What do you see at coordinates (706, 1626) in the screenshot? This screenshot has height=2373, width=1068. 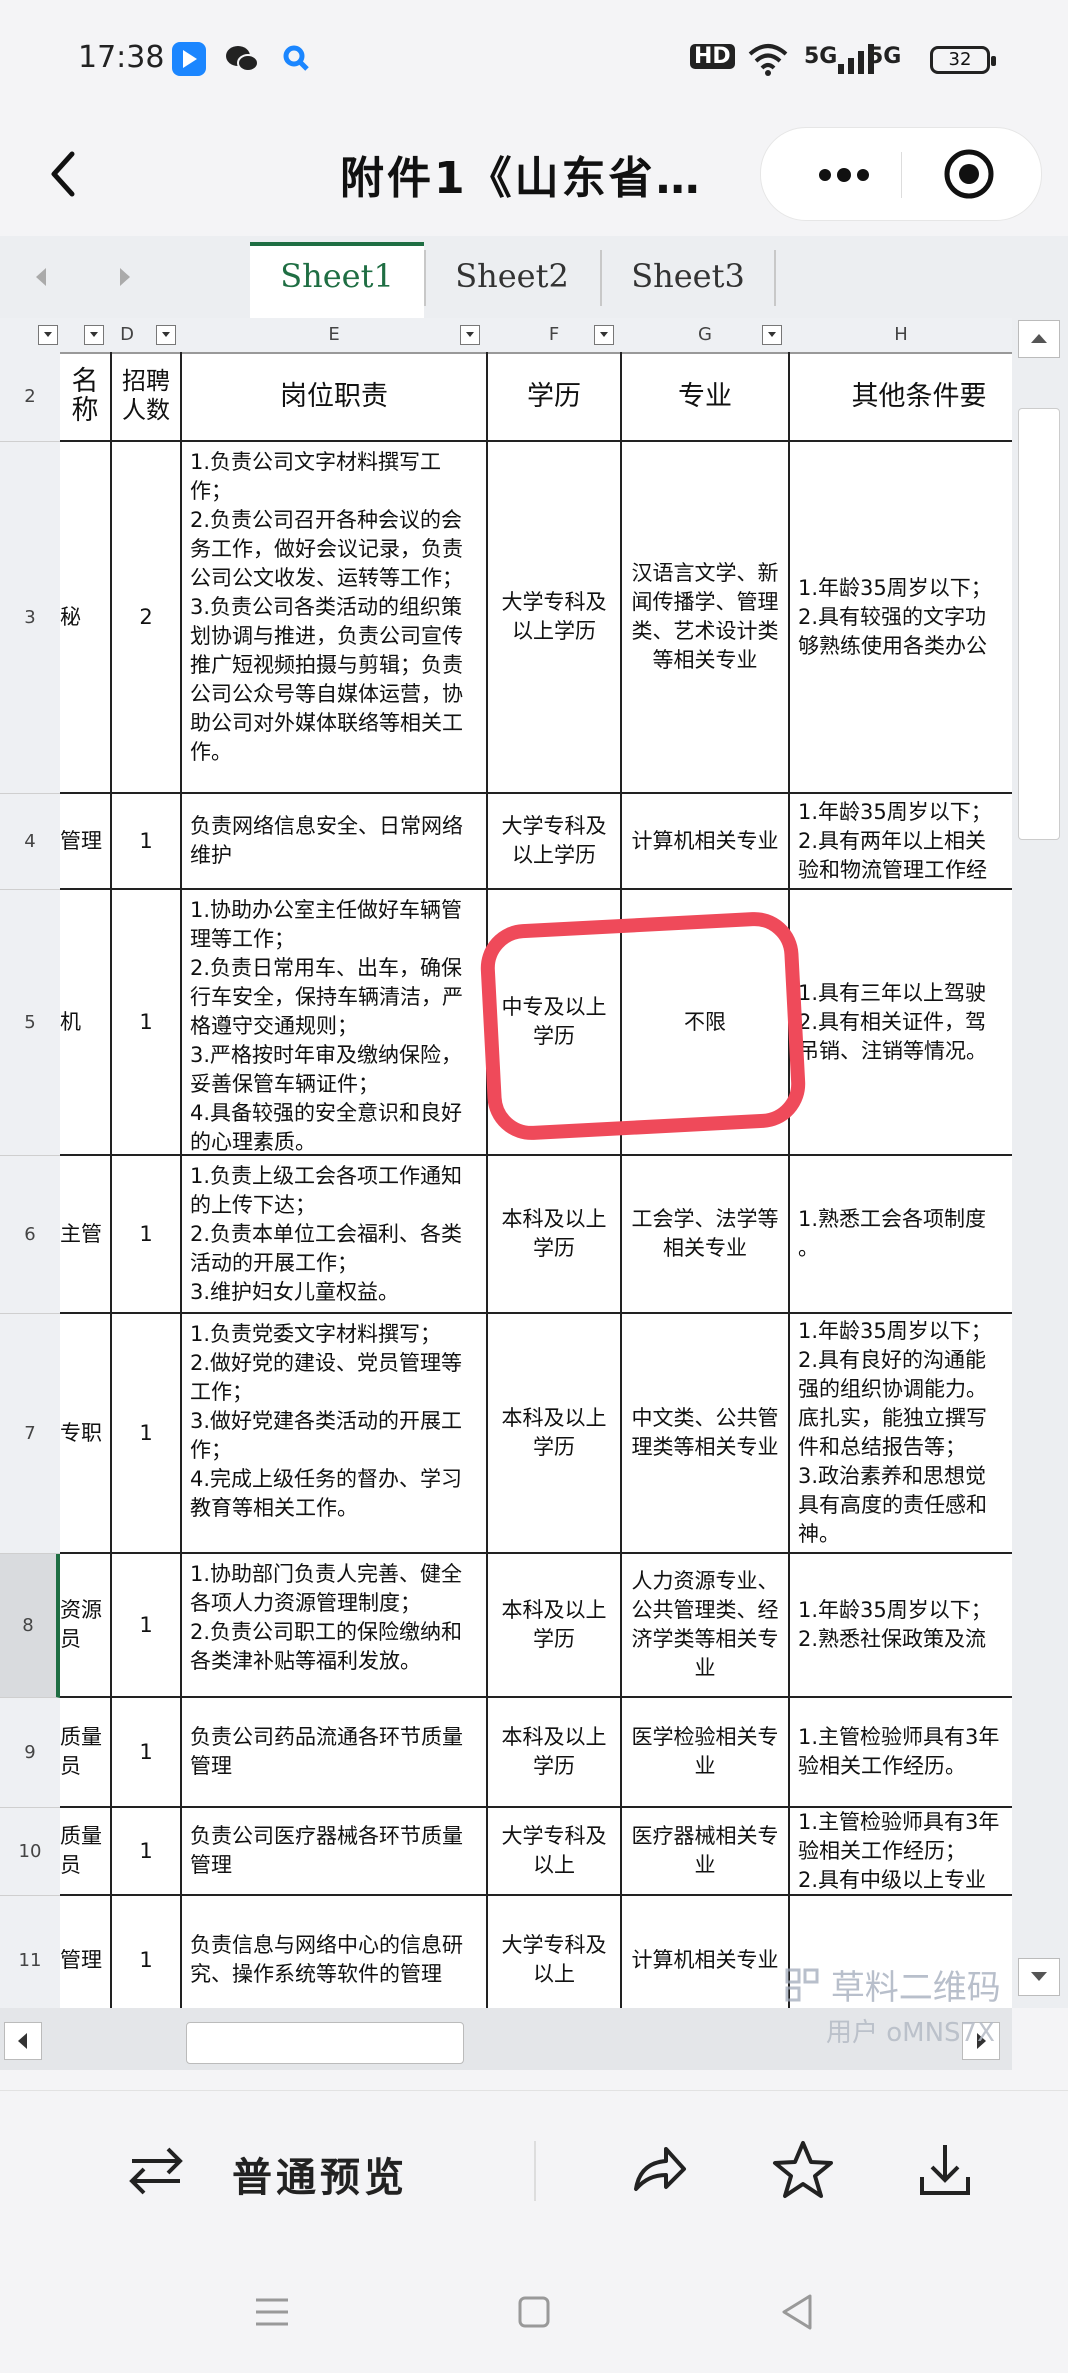 I see `table-cell: 人力资源专业、公共管理类、经济学类等相关专业` at bounding box center [706, 1626].